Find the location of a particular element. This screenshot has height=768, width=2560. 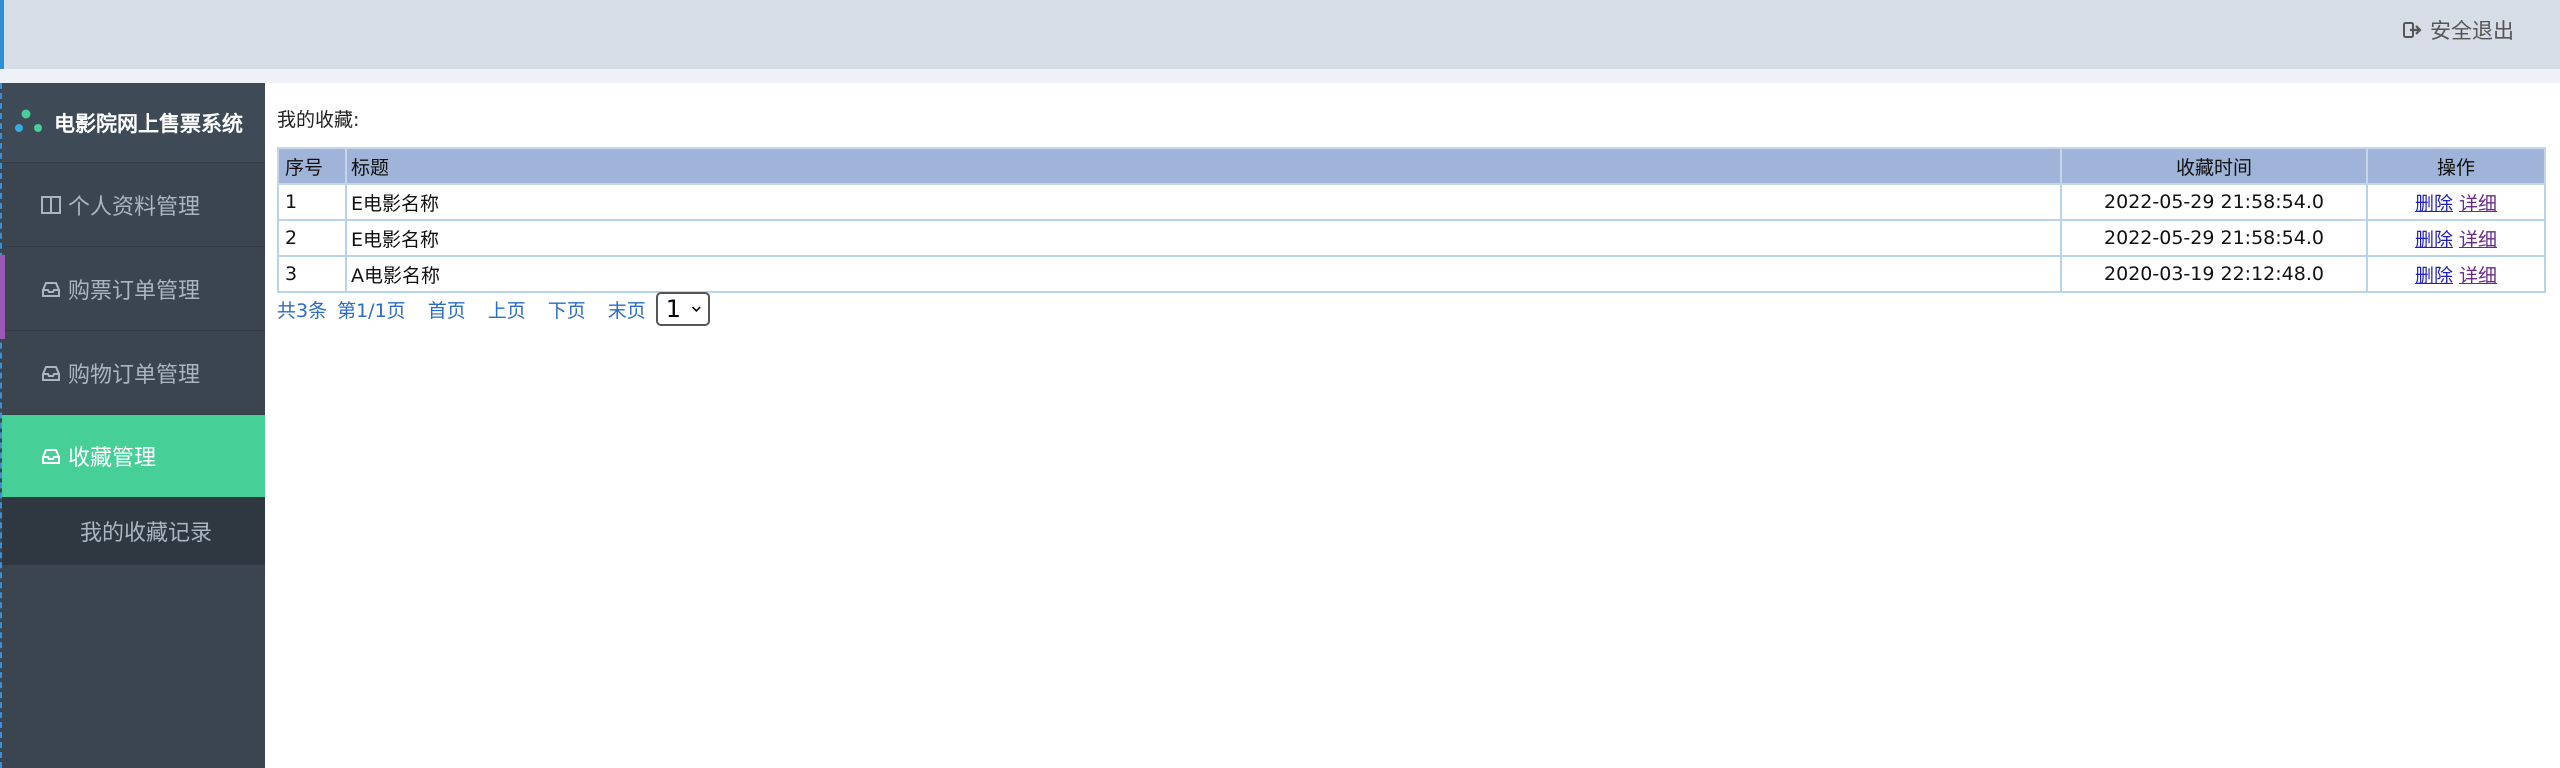

brand-logo-icon is located at coordinates (28, 120).